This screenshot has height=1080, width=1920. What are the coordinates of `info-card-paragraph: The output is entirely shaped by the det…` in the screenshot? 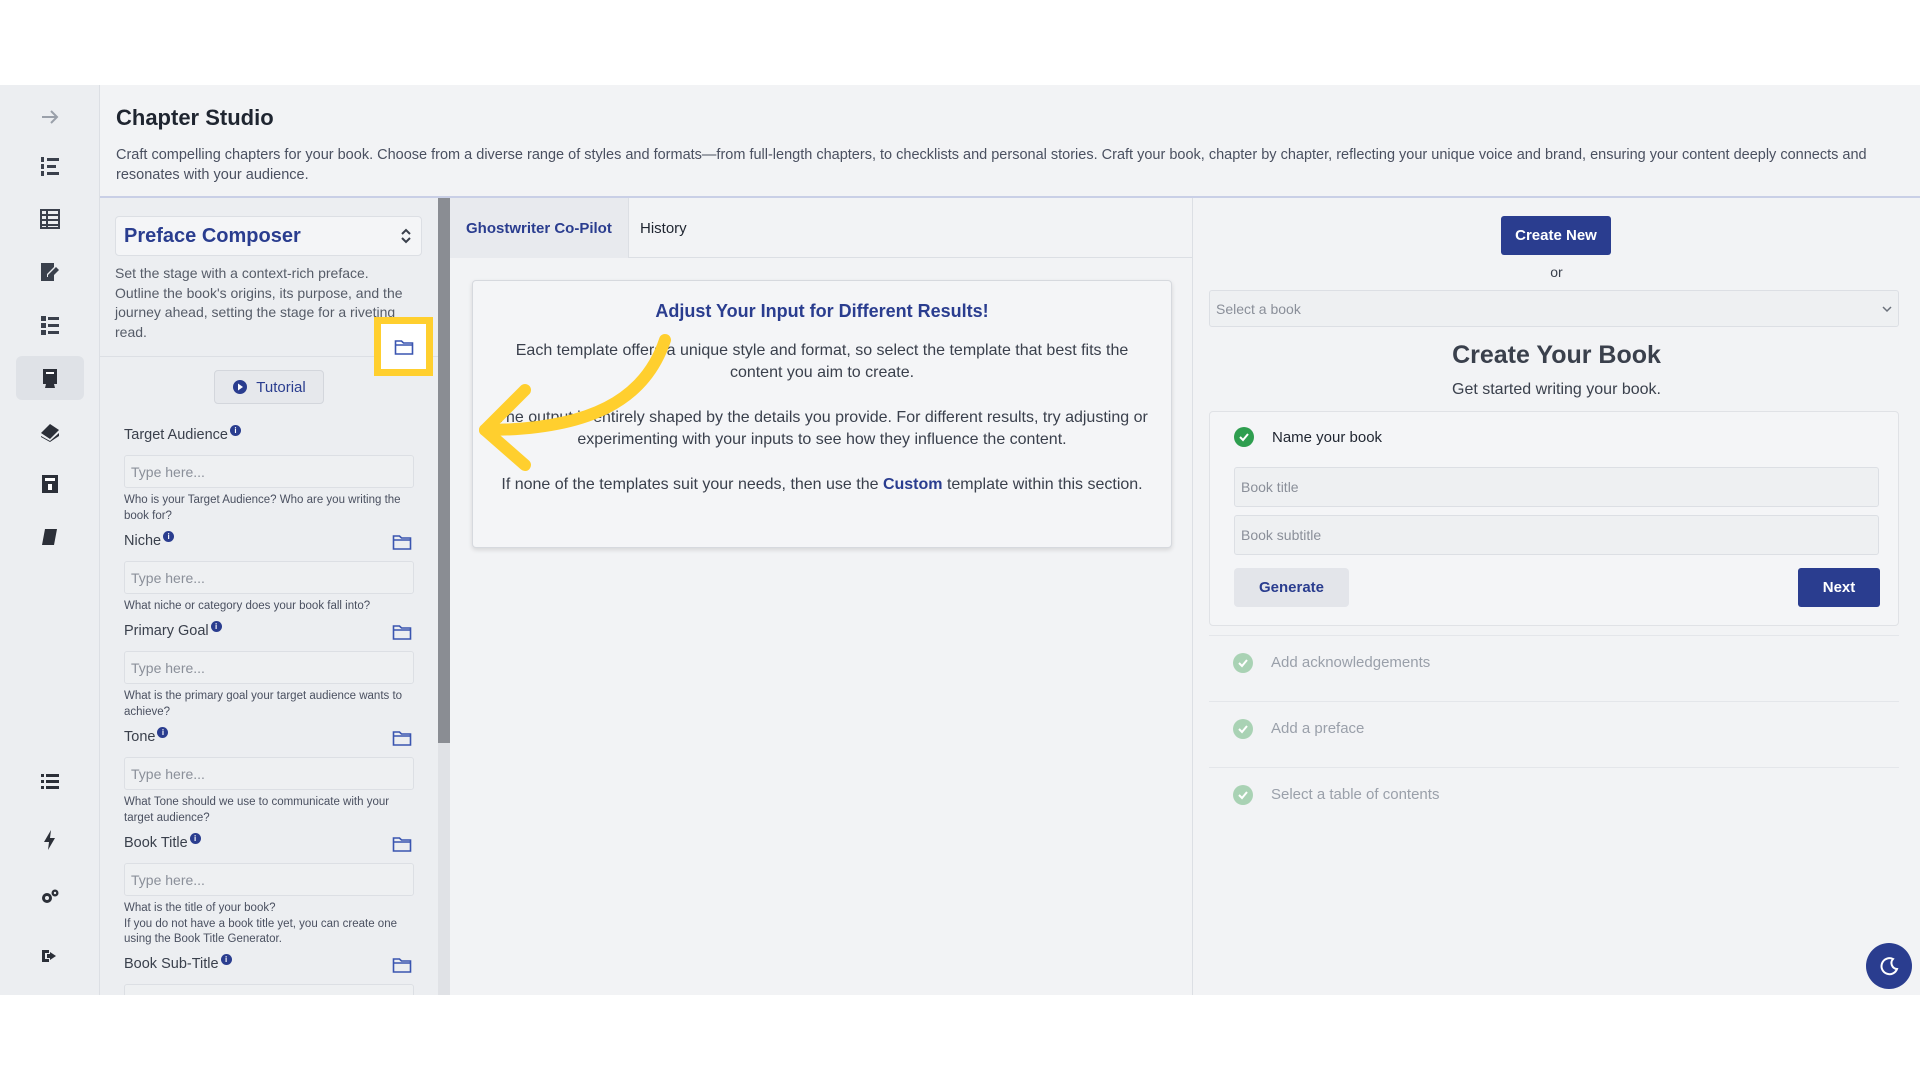 It's located at (822, 428).